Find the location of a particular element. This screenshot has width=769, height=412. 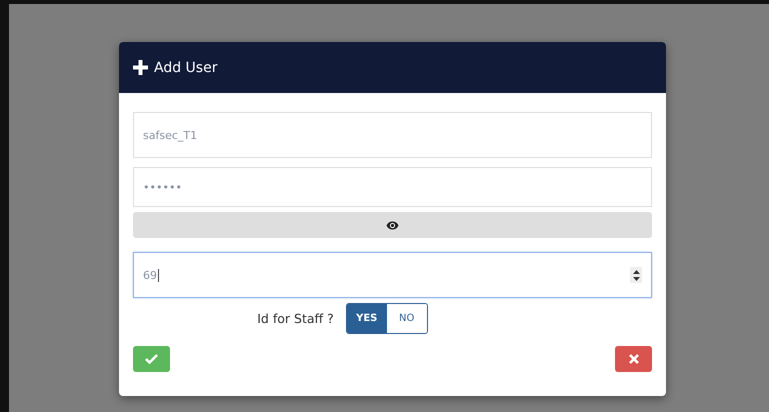

spinner-icon is located at coordinates (636, 275).